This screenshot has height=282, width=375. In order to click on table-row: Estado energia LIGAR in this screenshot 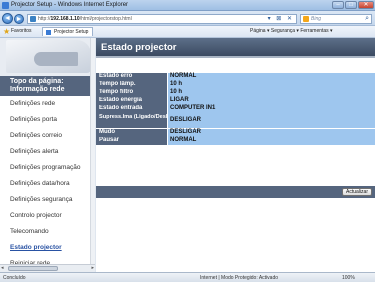, I will do `click(235, 101)`.